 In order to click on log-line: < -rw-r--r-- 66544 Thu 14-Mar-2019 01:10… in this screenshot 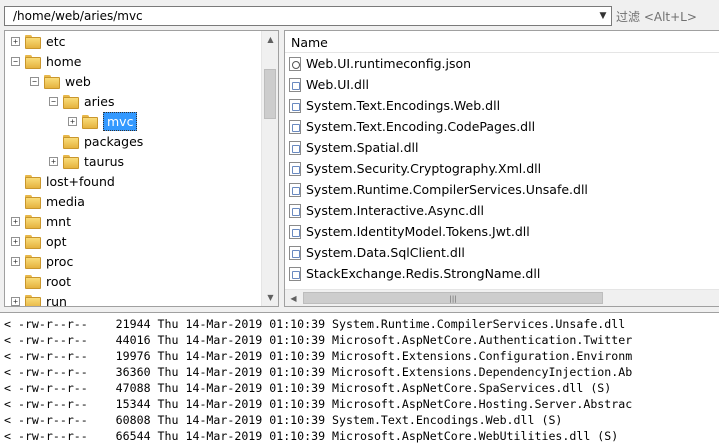, I will do `click(311, 436)`.